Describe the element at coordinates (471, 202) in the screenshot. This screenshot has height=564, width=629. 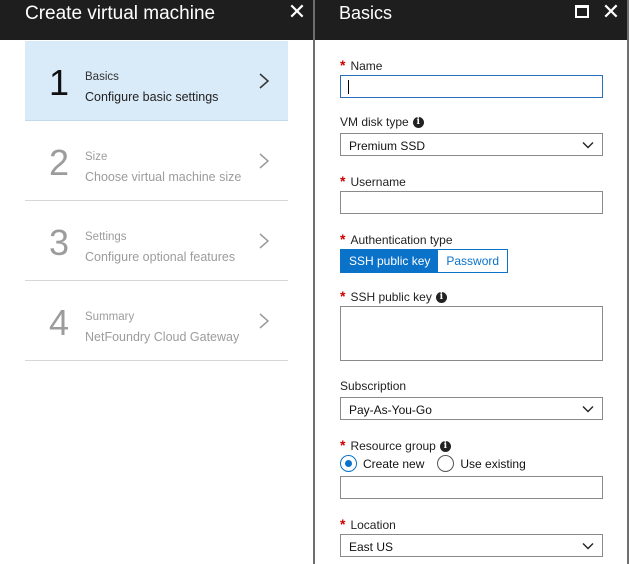
I see `username-input` at that location.